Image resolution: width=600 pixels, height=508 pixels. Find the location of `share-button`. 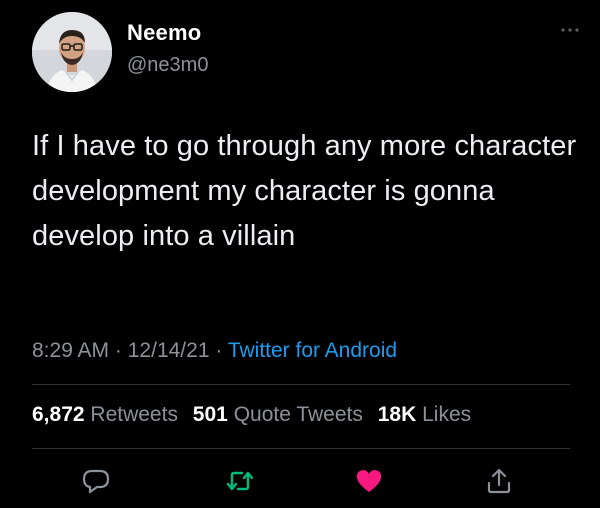

share-button is located at coordinates (499, 481).